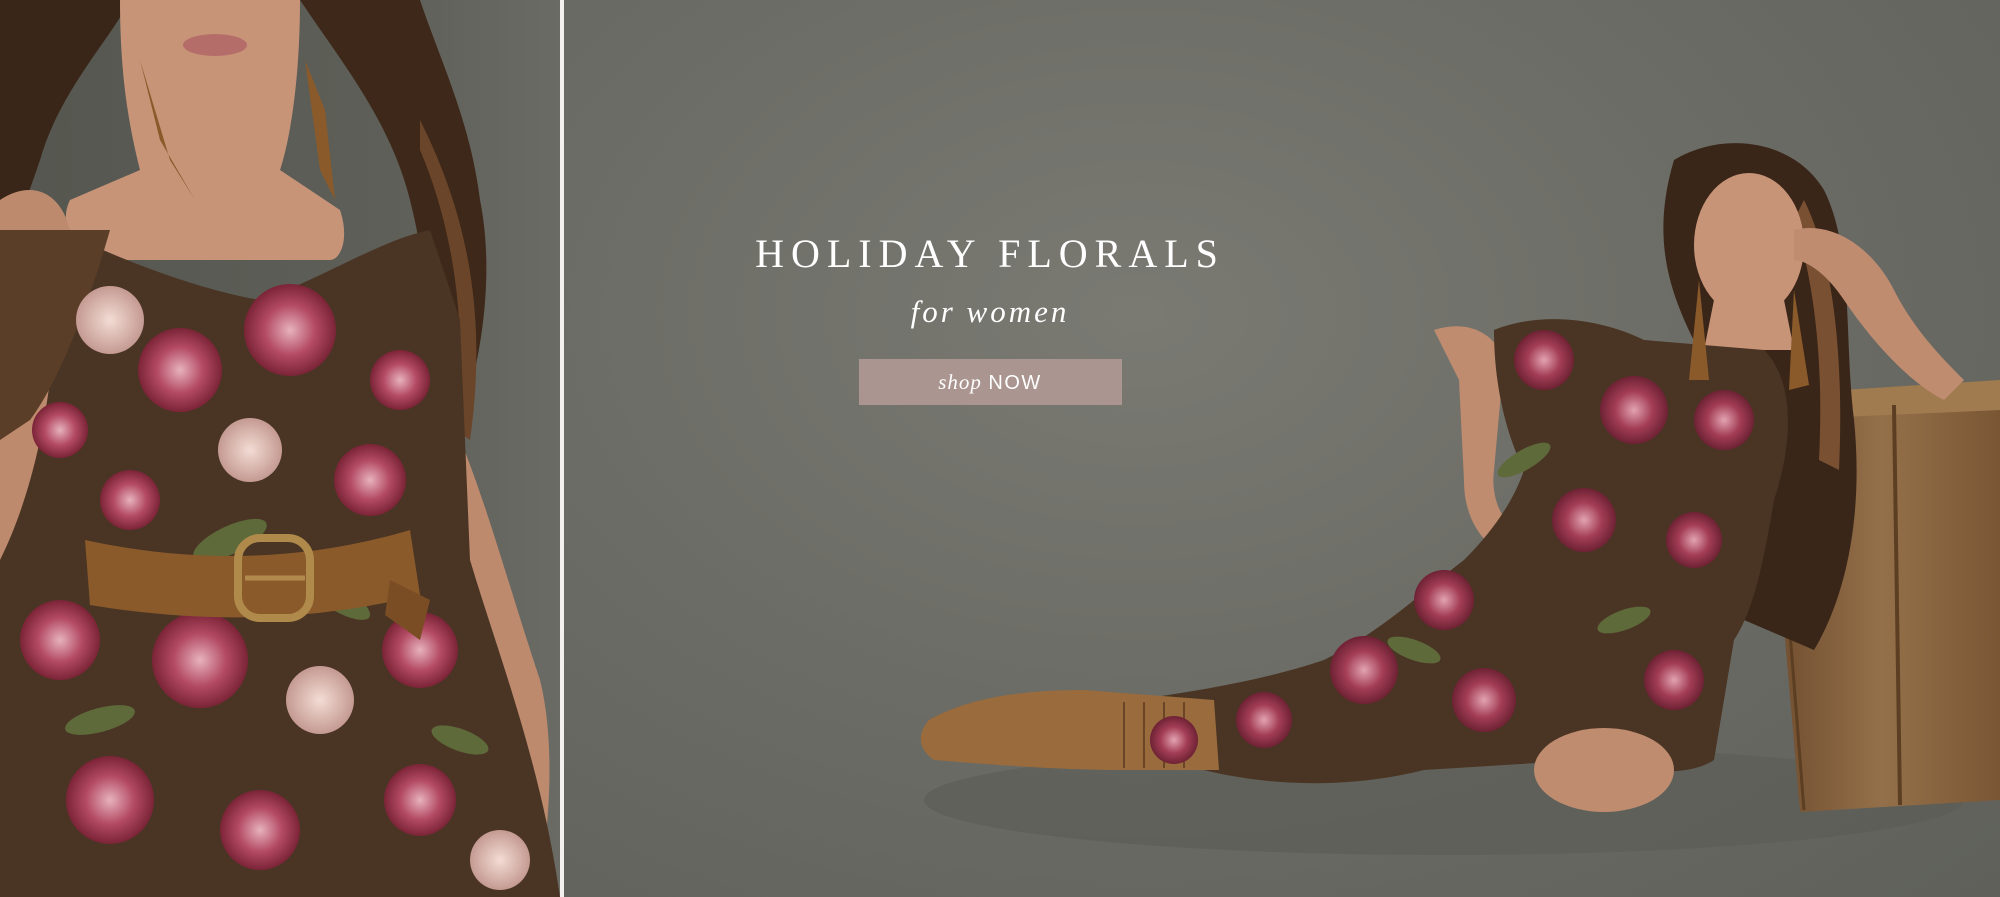  I want to click on hero-headline: HOLIDAY FLORALS, so click(990, 253).